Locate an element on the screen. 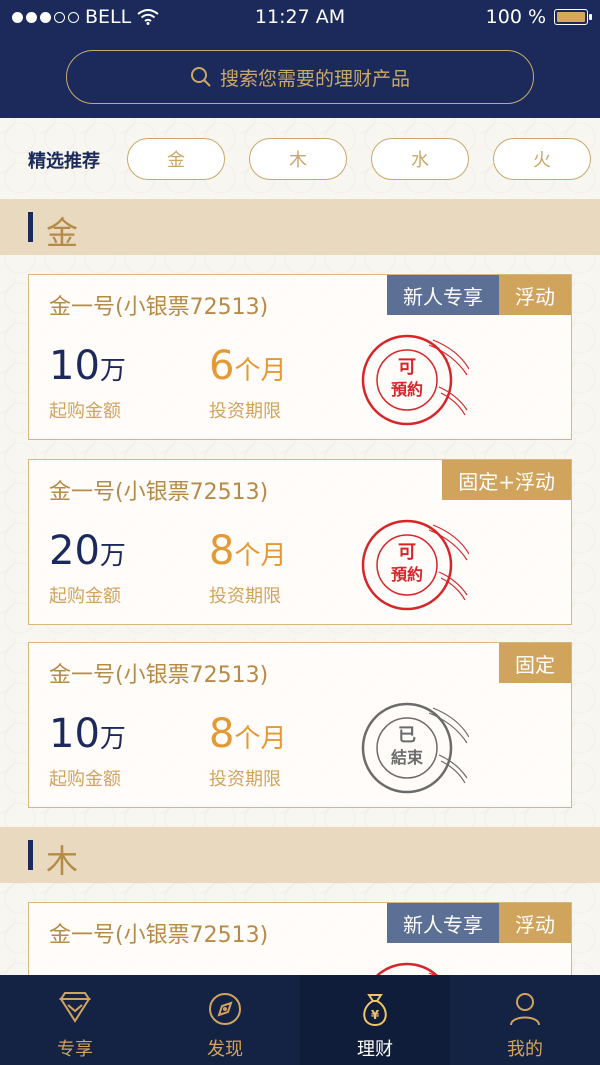 The width and height of the screenshot is (600, 1065). compass-icon is located at coordinates (225, 1009).